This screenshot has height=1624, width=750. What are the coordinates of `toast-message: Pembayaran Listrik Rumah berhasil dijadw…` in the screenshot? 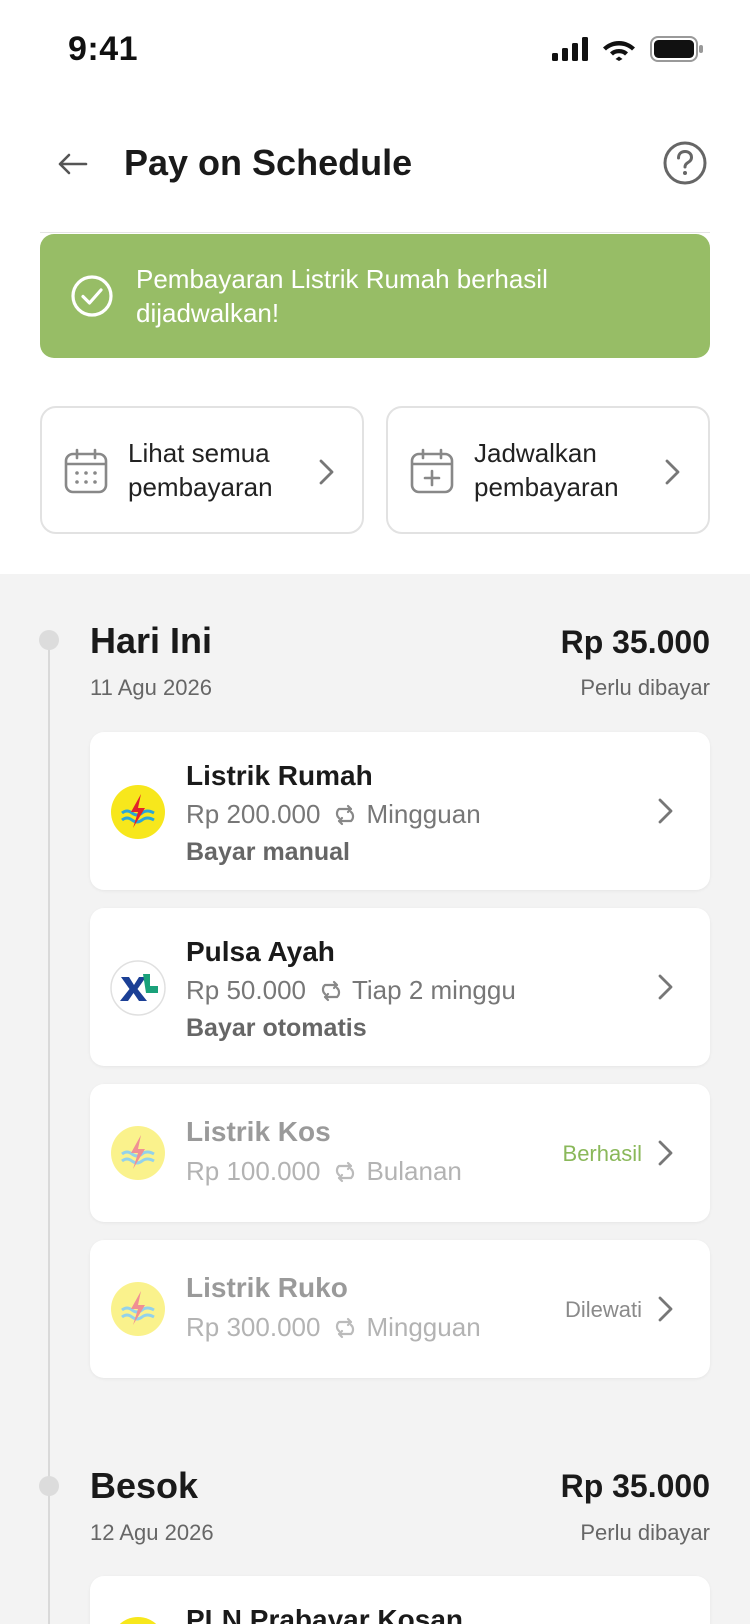 It's located at (342, 296).